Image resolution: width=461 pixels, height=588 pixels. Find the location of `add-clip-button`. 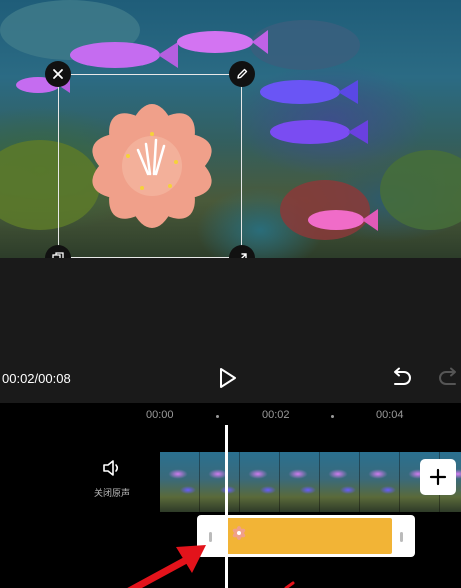

add-clip-button is located at coordinates (438, 477).